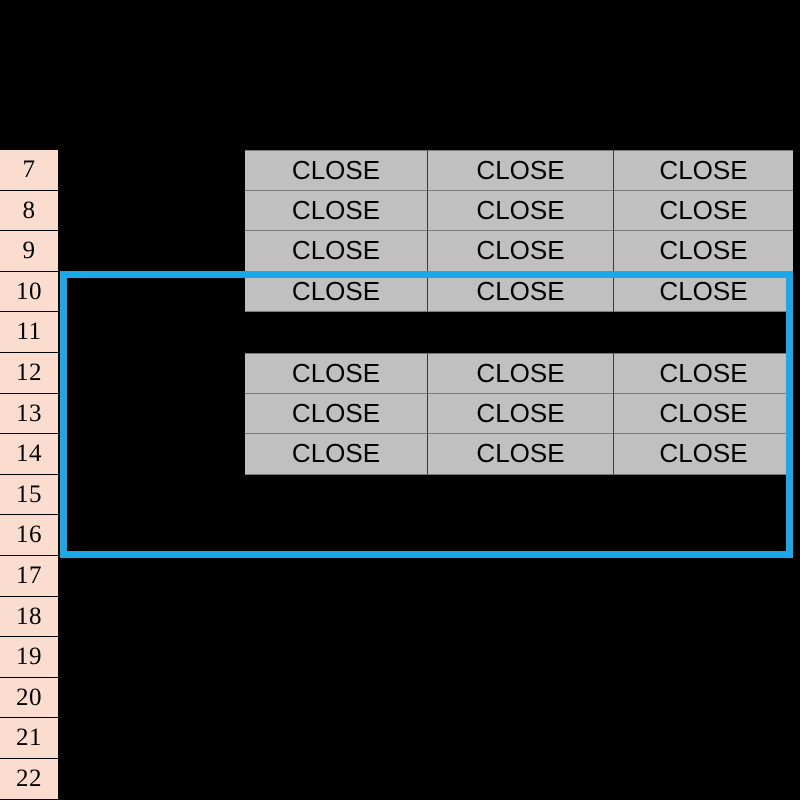 This screenshot has height=800, width=800. What do you see at coordinates (29, 779) in the screenshot?
I see `row-header: 22` at bounding box center [29, 779].